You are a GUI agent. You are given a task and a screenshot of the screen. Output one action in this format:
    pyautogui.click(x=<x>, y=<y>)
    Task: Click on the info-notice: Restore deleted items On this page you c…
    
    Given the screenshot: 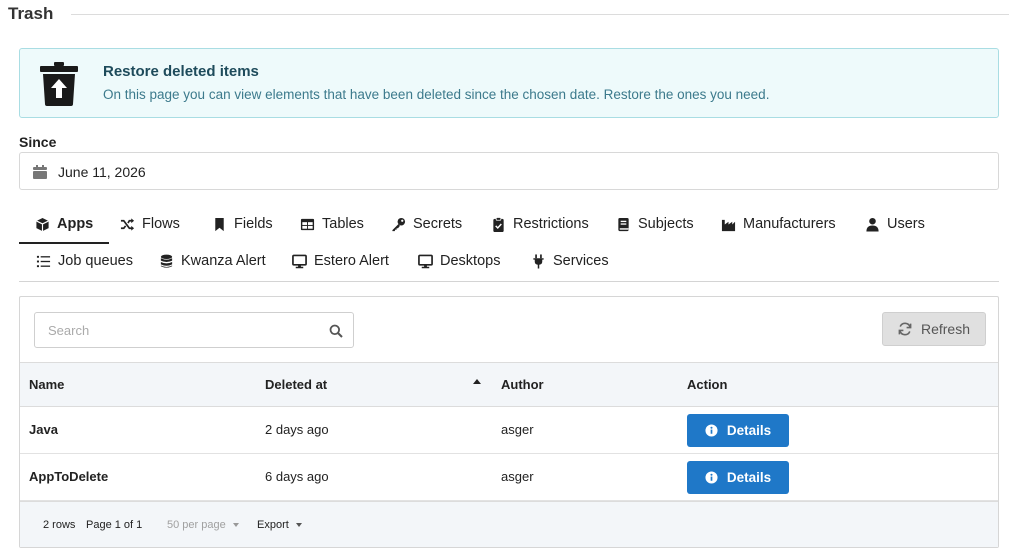 What is the action you would take?
    pyautogui.click(x=509, y=83)
    